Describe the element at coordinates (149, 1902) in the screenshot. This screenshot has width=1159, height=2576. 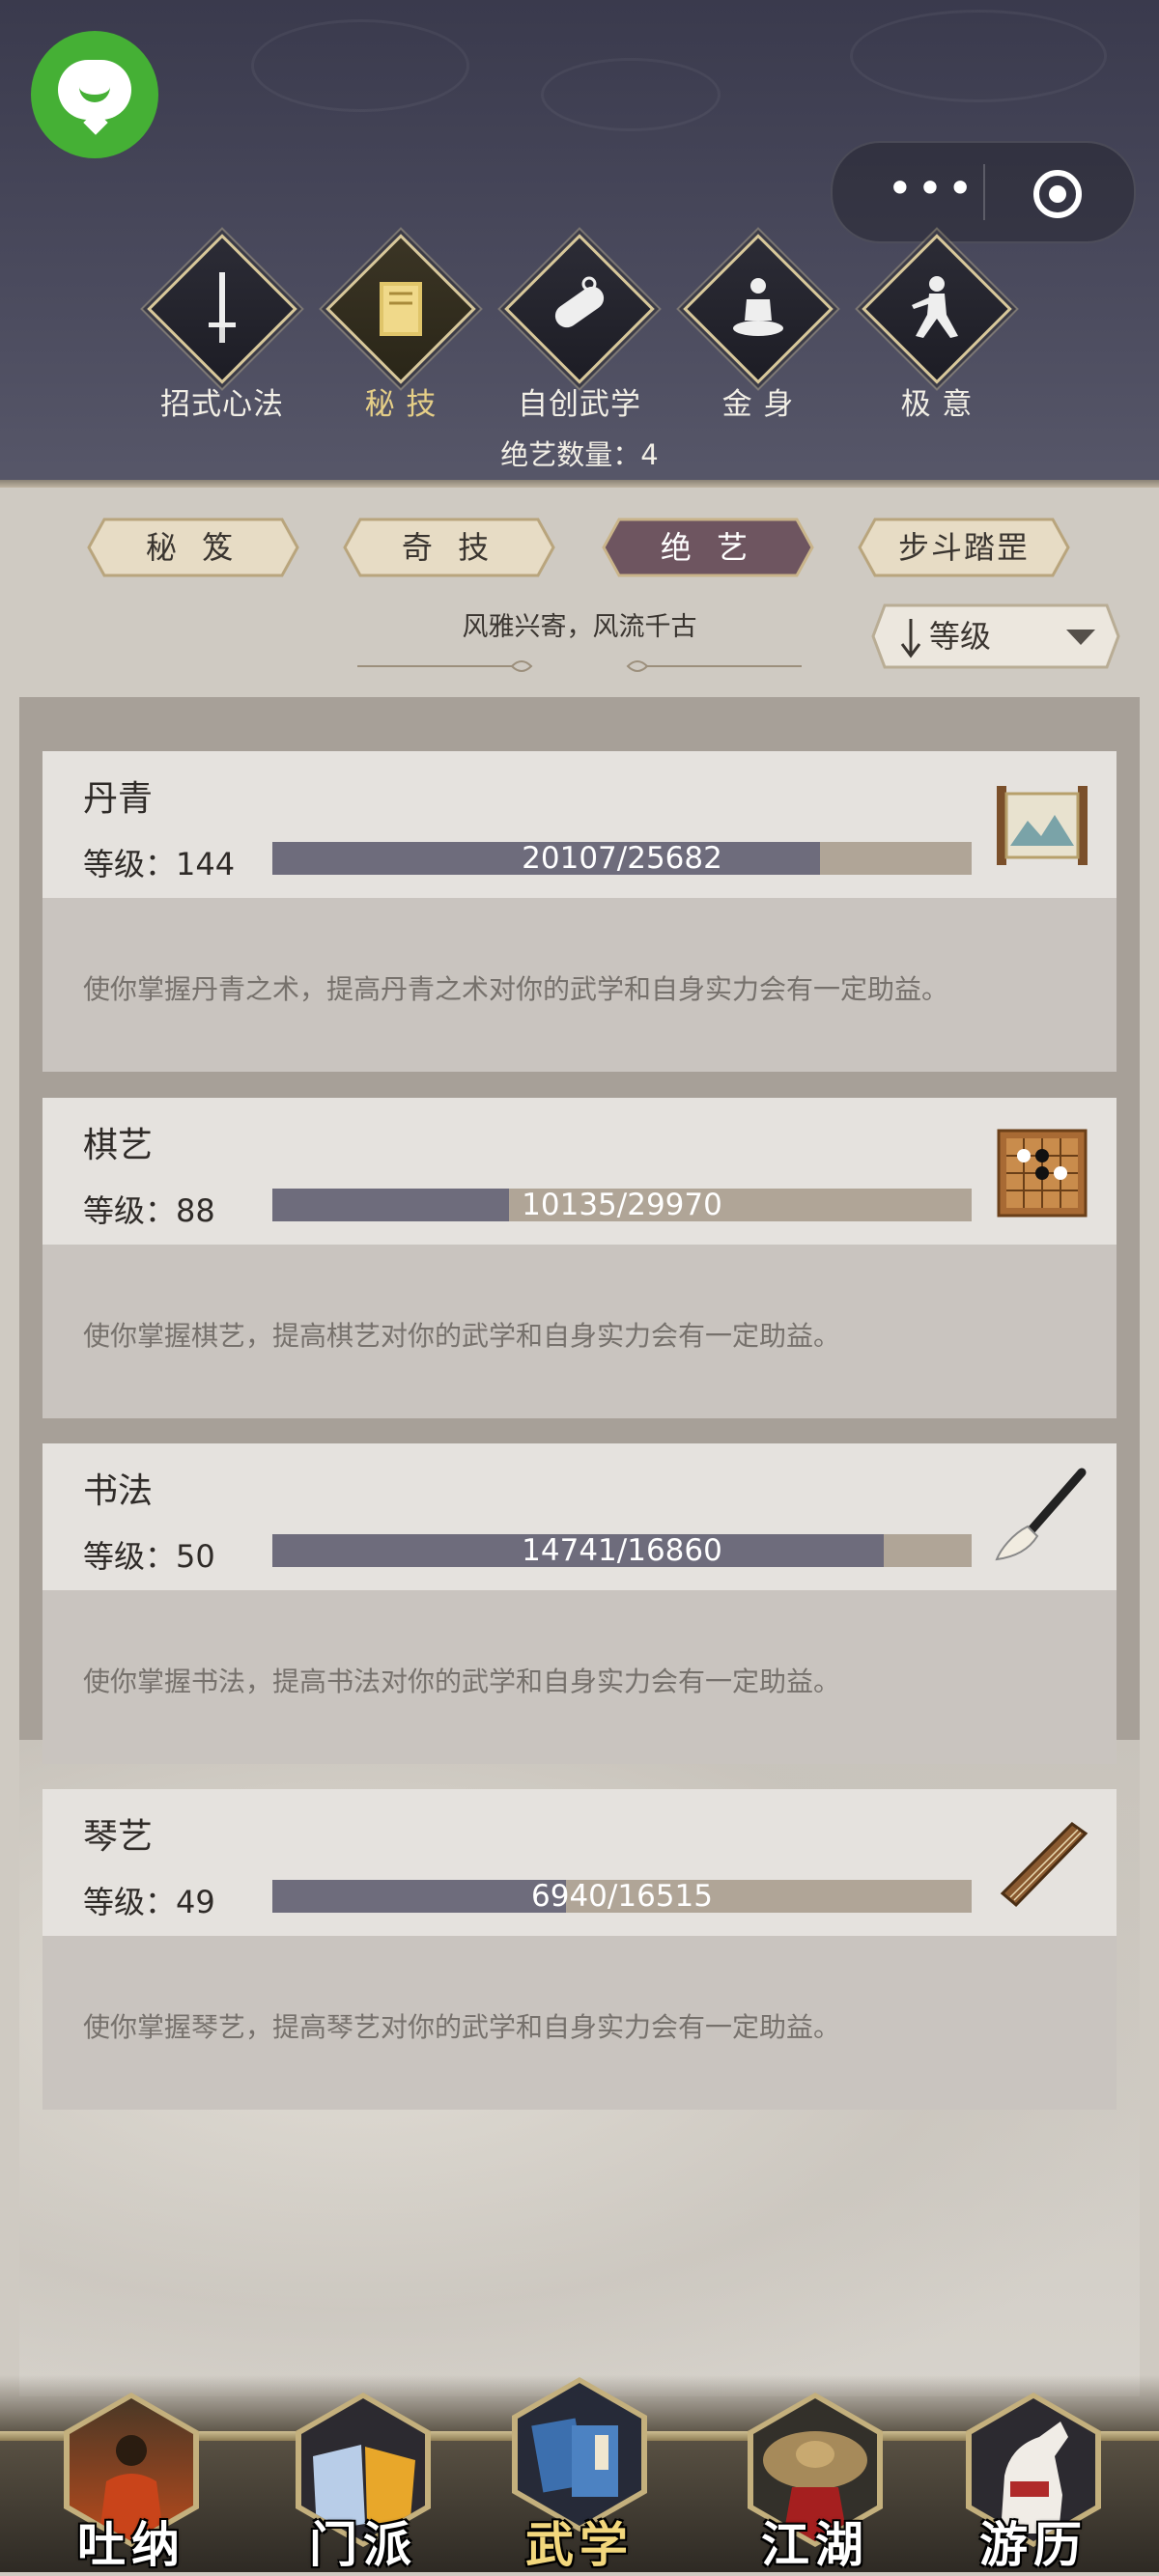
I see `skill-level: 等级：49` at that location.